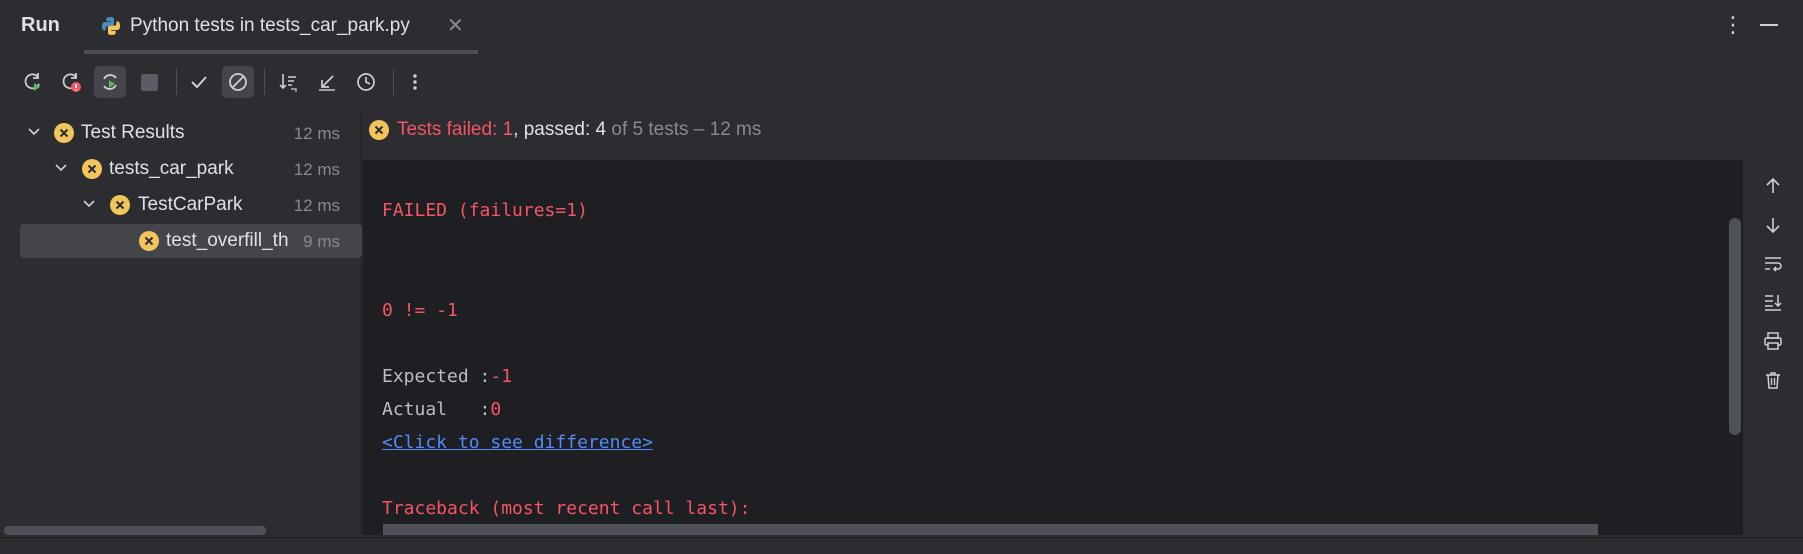  I want to click on console-line: Actual :0, so click(441, 409).